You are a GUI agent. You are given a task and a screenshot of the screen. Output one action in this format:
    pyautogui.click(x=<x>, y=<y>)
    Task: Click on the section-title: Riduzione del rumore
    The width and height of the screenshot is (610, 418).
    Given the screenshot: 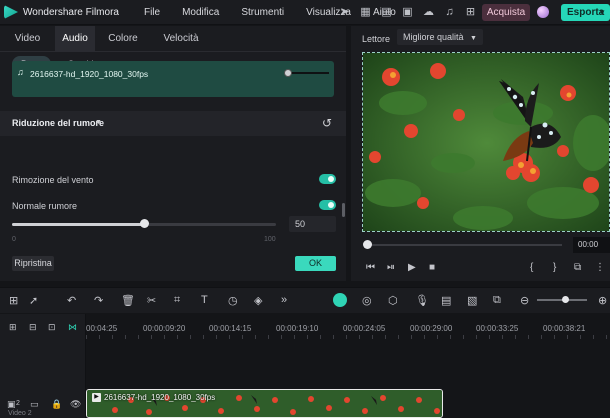 What is the action you would take?
    pyautogui.click(x=58, y=123)
    